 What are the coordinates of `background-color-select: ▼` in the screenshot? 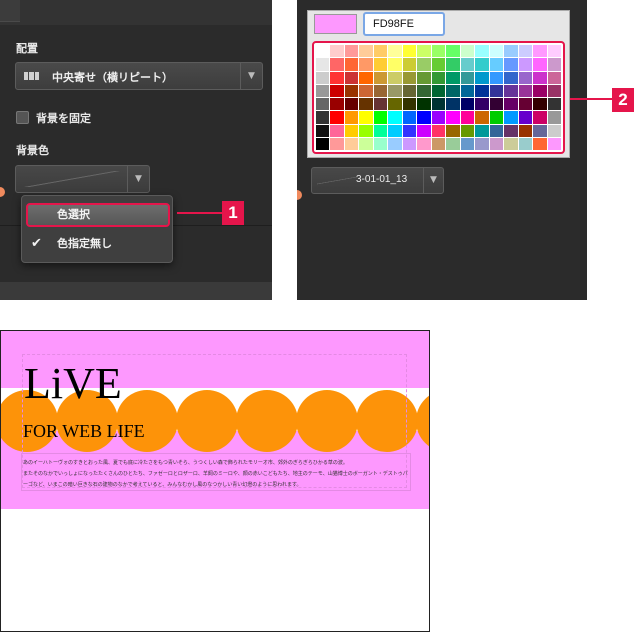 It's located at (82, 179).